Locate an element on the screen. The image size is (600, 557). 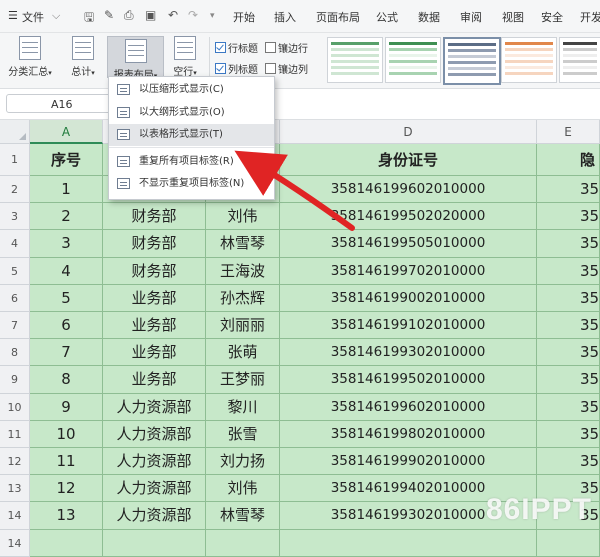
annotation-arrow is located at coordinates (294, 190).